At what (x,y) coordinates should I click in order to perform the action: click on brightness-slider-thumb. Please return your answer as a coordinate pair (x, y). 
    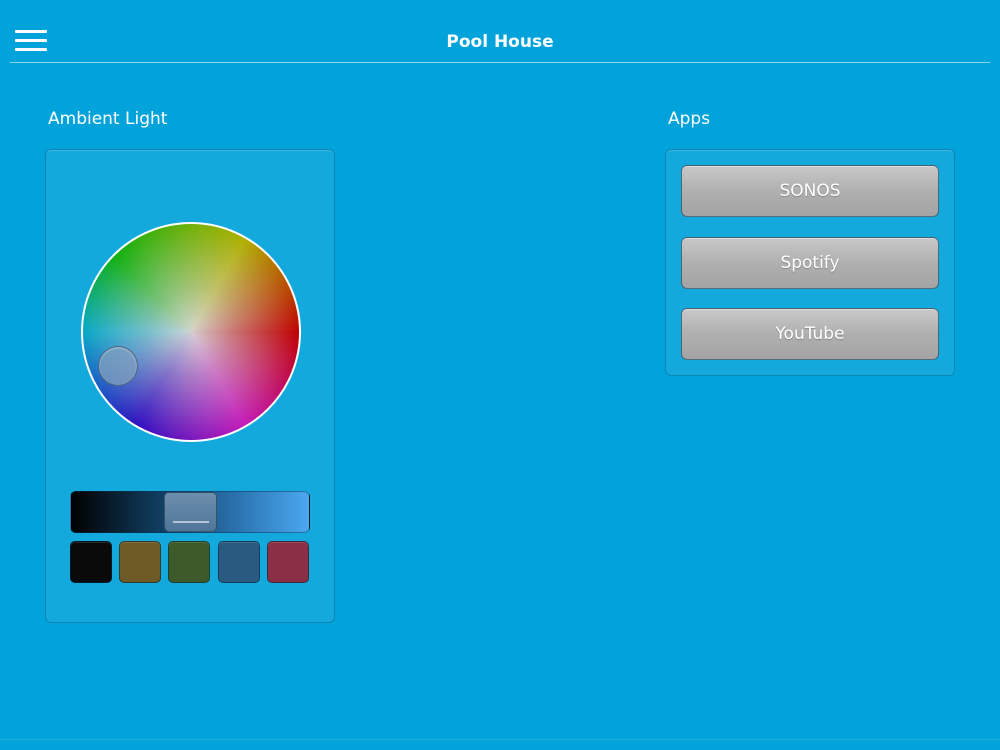
    Looking at the image, I should click on (190, 512).